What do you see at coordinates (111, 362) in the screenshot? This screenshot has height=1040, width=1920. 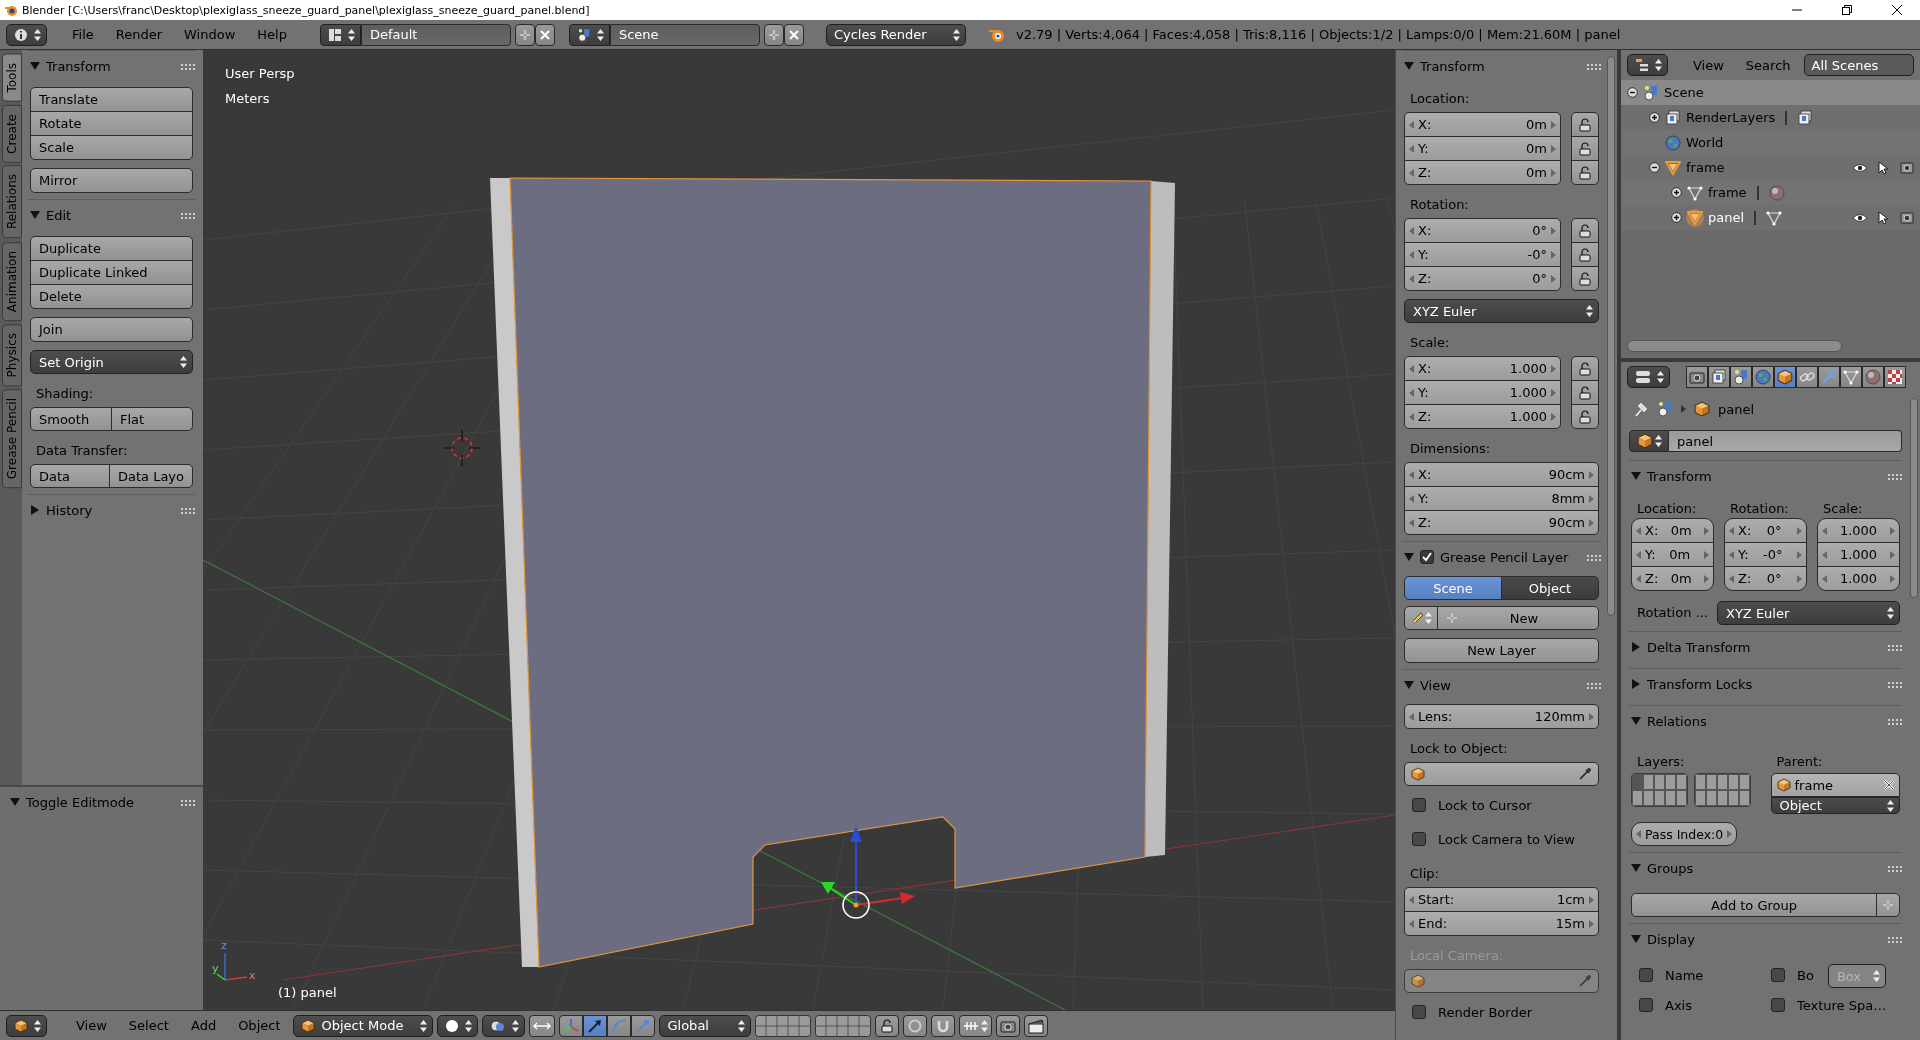 I see `dropdown: Set Origin` at bounding box center [111, 362].